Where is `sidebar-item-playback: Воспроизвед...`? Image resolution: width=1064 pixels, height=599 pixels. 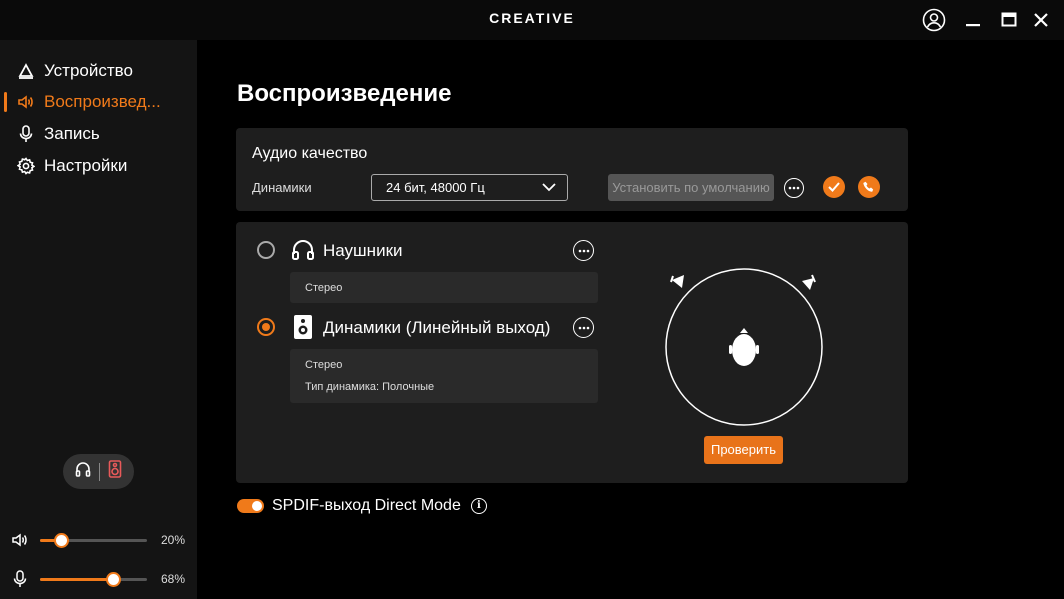 sidebar-item-playback: Воспроизвед... is located at coordinates (98, 102).